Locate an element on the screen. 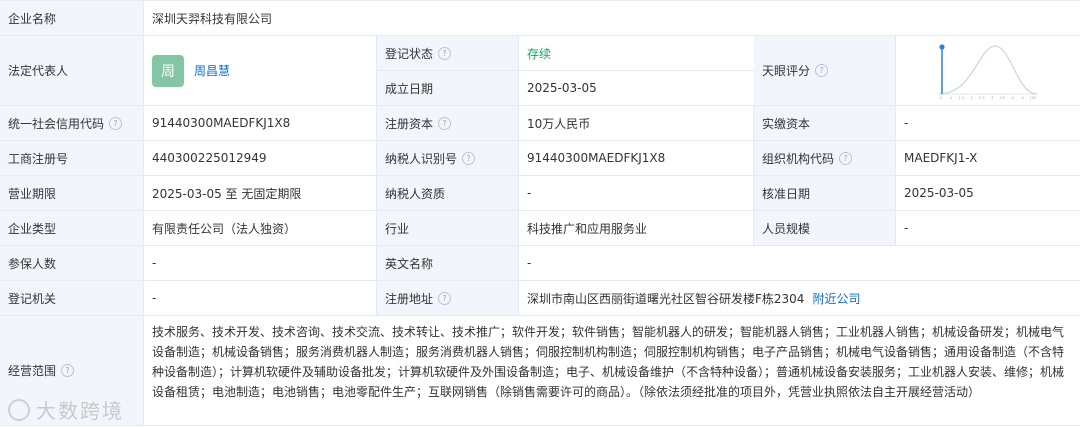 The width and height of the screenshot is (1080, 427). status-date-group: 登记状态 ? 存续 成立日期 2025-03-05 is located at coordinates (565, 70).